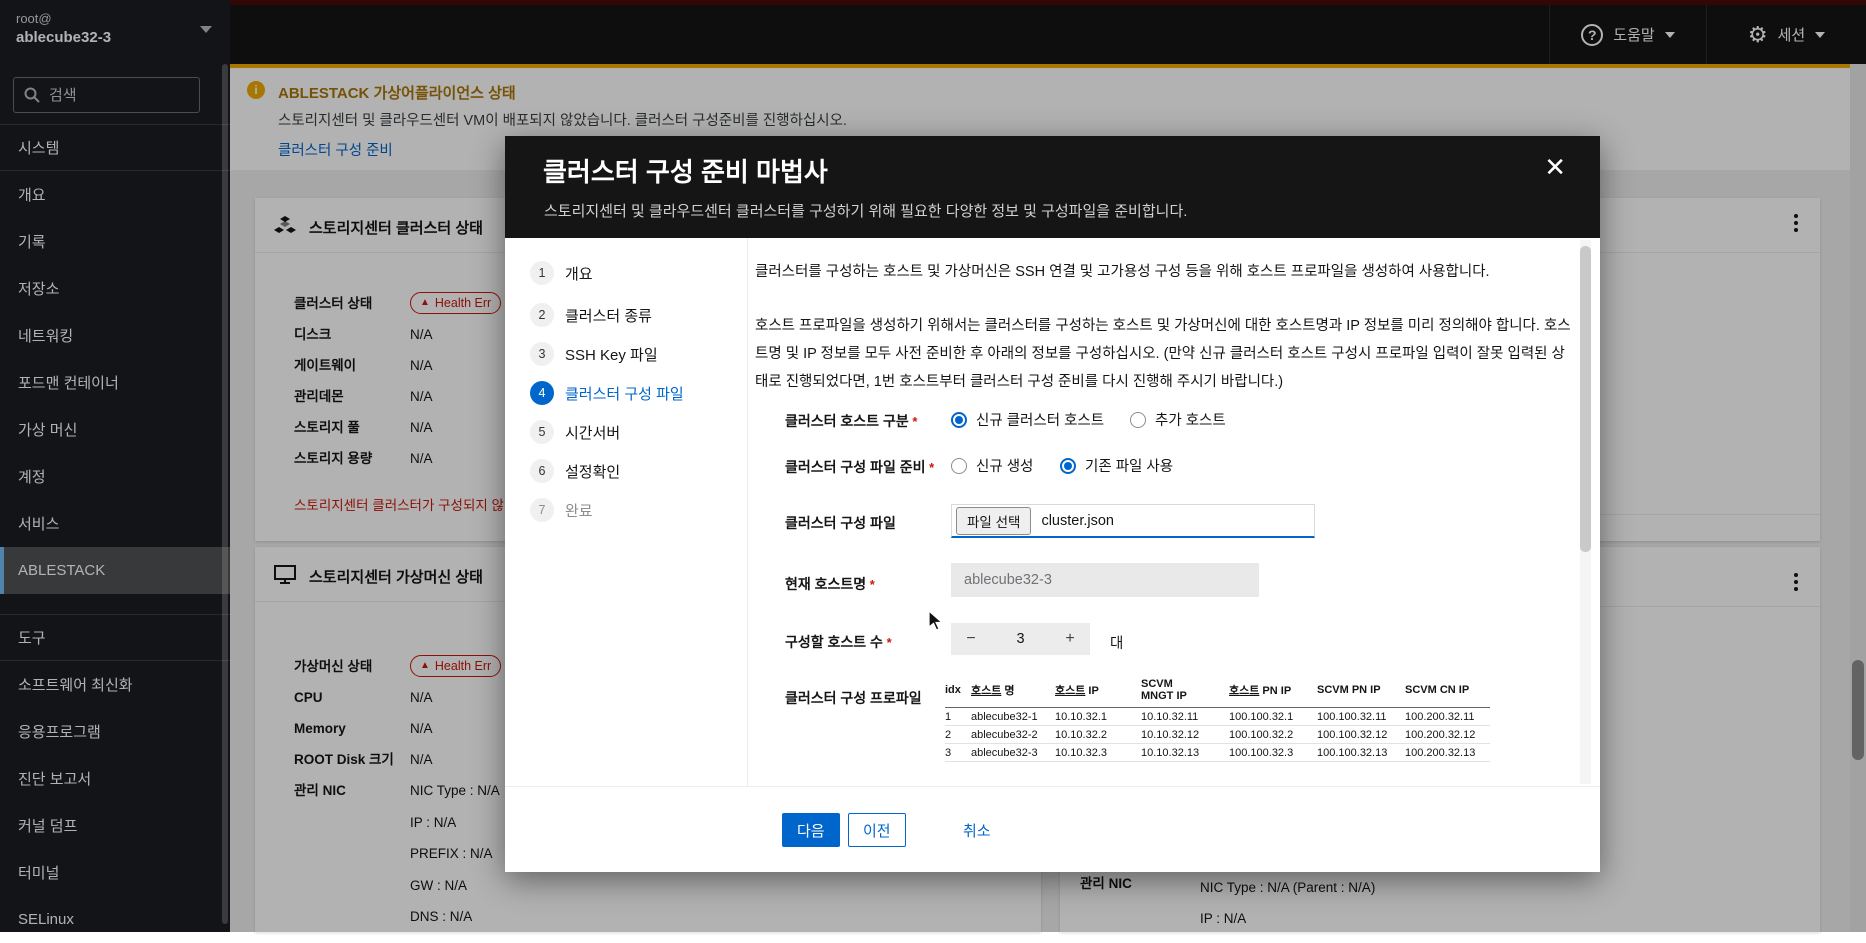  I want to click on step-number: 7, so click(542, 510).